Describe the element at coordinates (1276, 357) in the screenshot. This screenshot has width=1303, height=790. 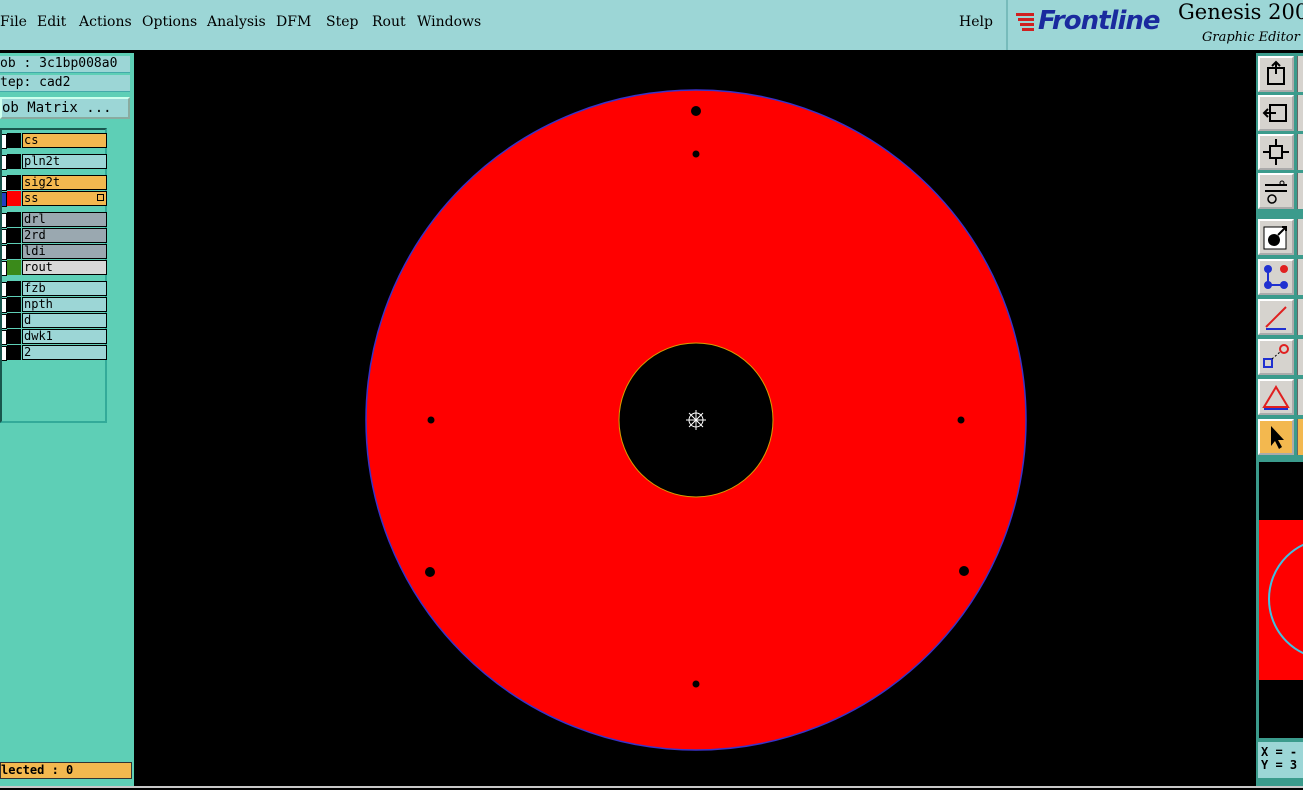
I see `snap-icon` at that location.